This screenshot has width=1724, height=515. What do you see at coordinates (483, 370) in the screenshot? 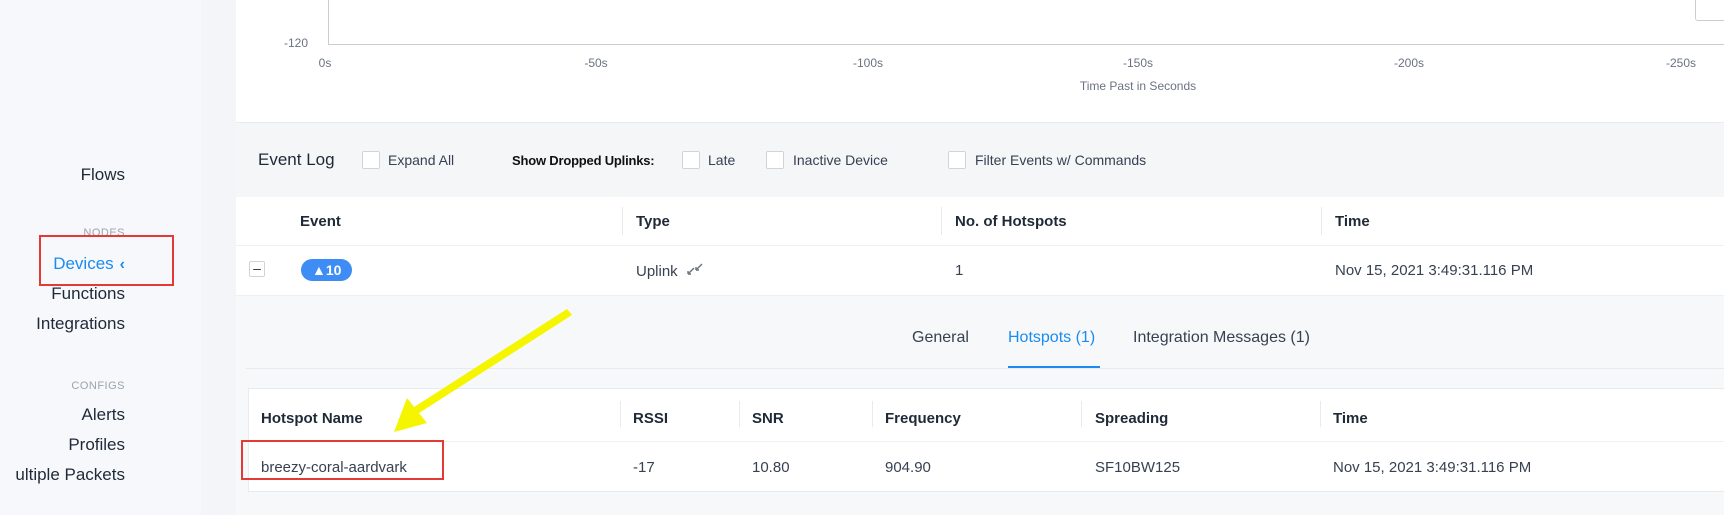
I see `annotation-arrow-icon` at bounding box center [483, 370].